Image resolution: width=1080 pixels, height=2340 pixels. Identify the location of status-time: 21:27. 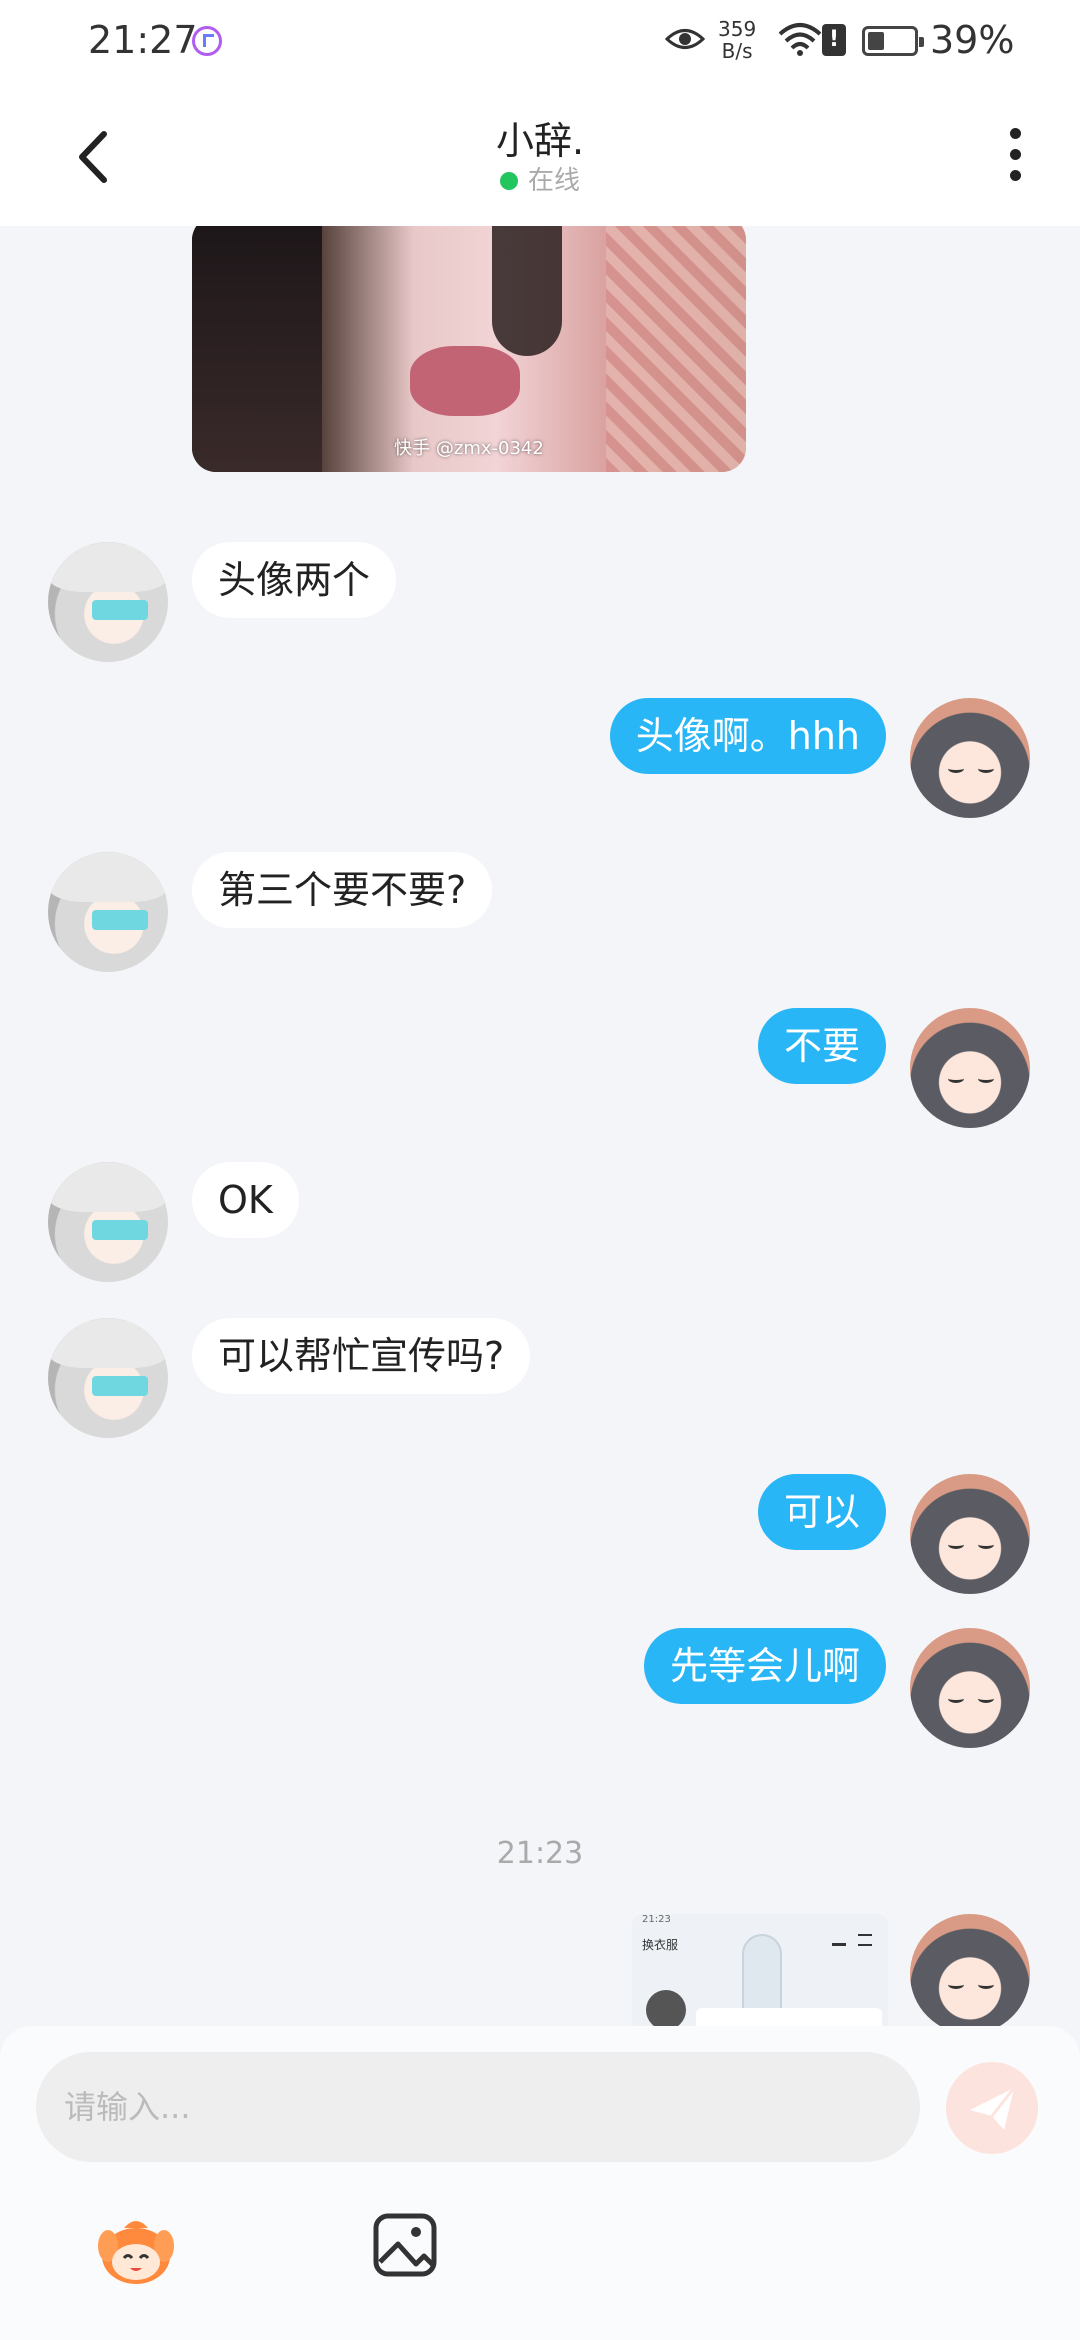
(143, 40).